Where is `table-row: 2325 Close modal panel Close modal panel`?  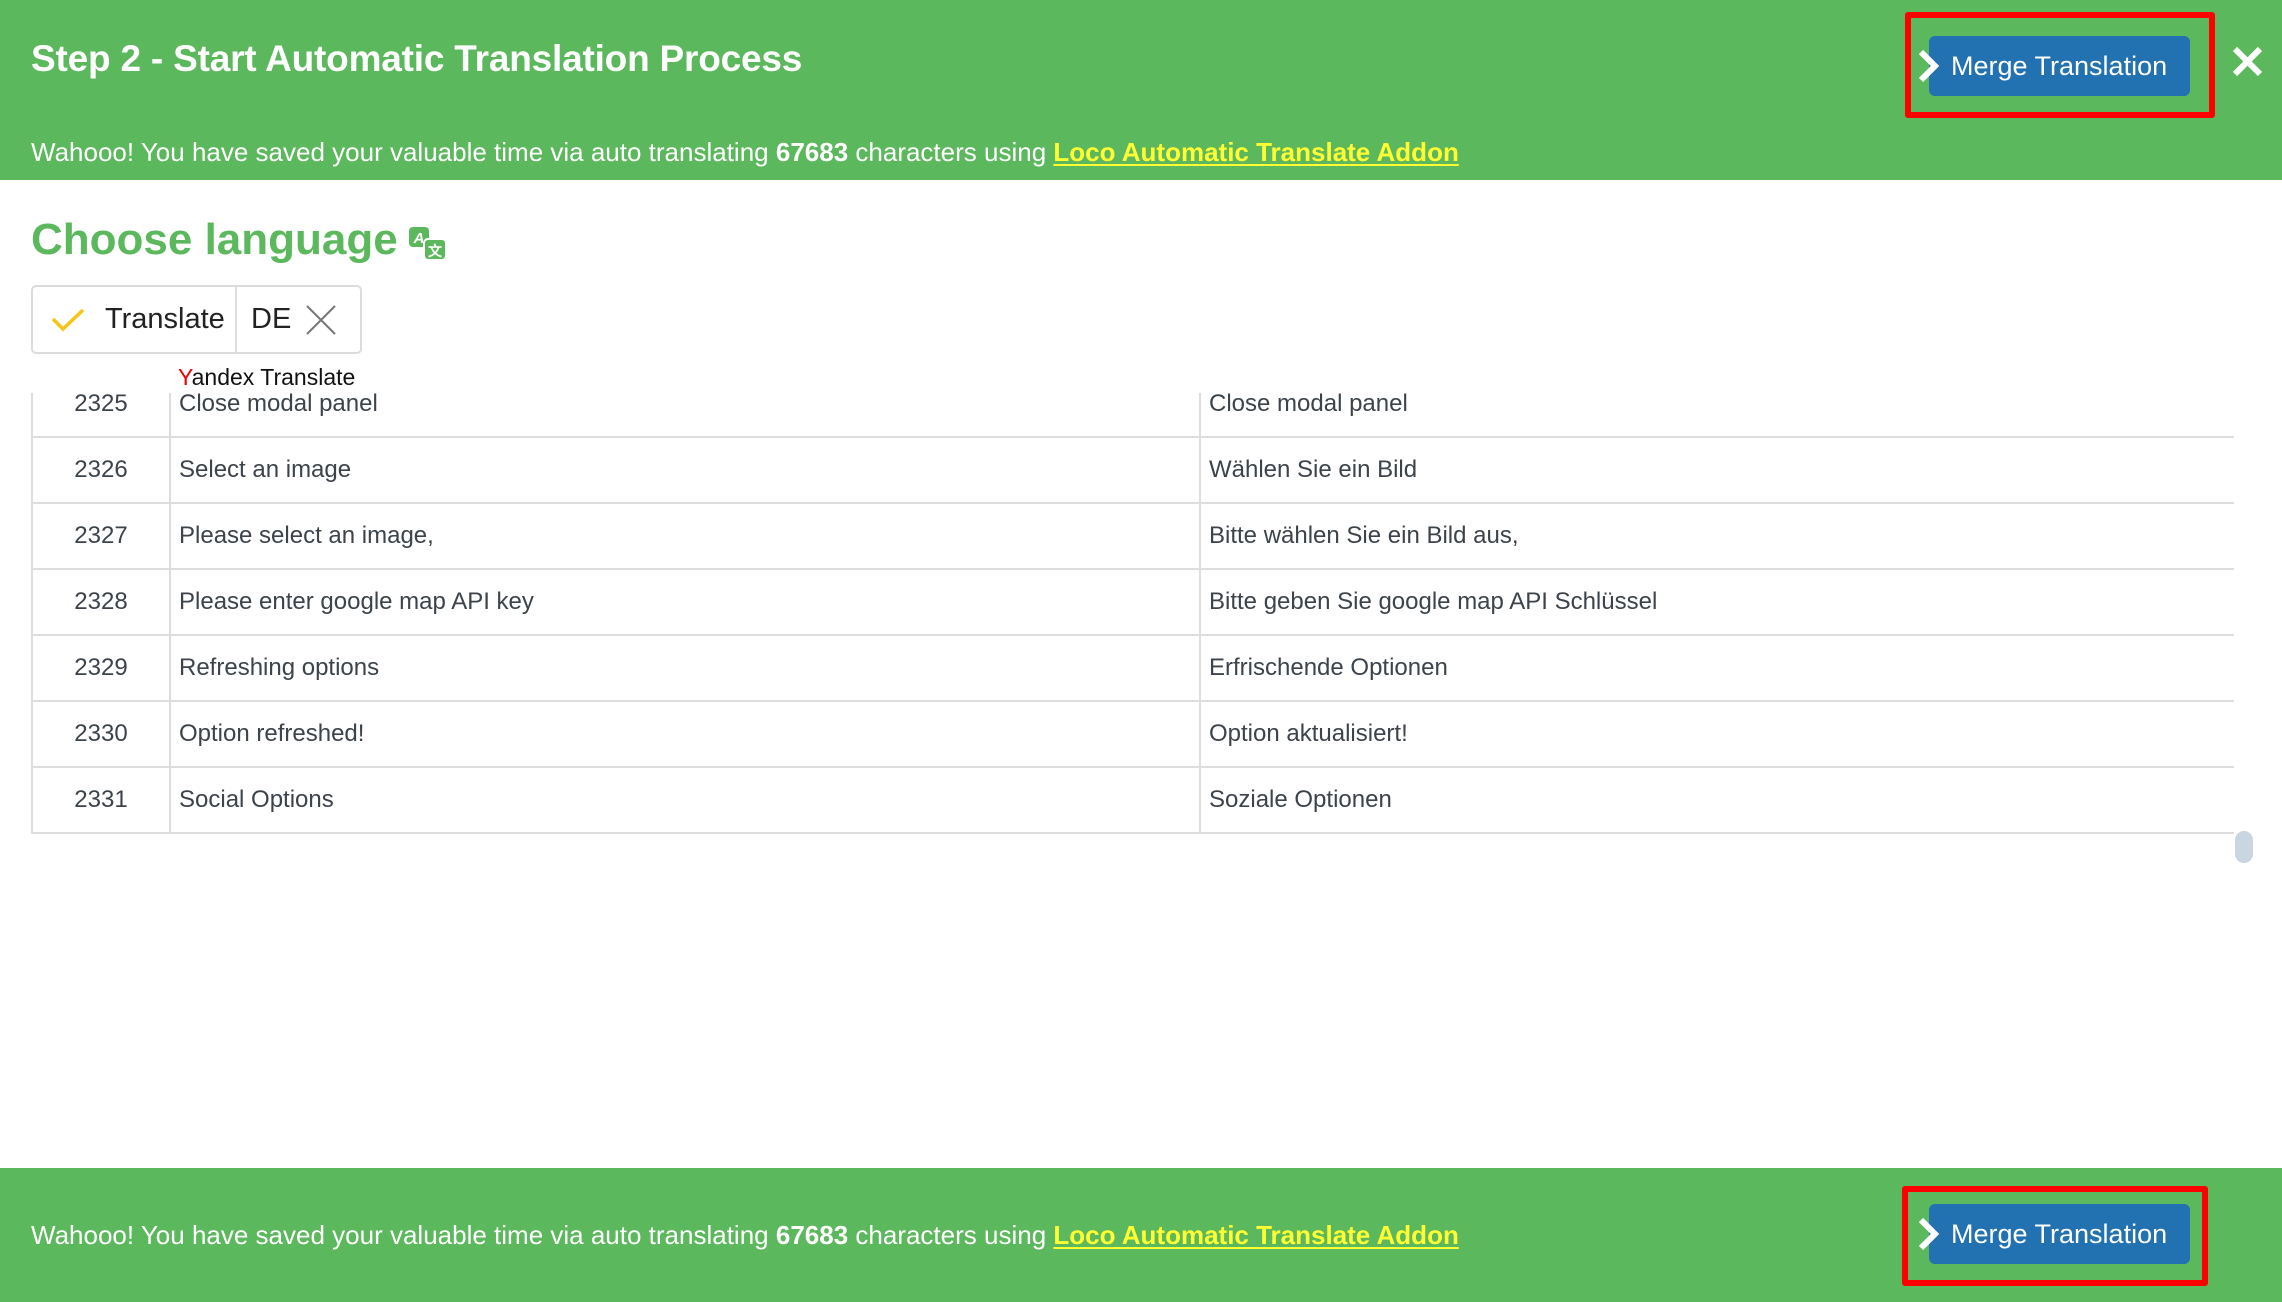
table-row: 2325 Close modal panel Close modal panel is located at coordinates (1132, 415).